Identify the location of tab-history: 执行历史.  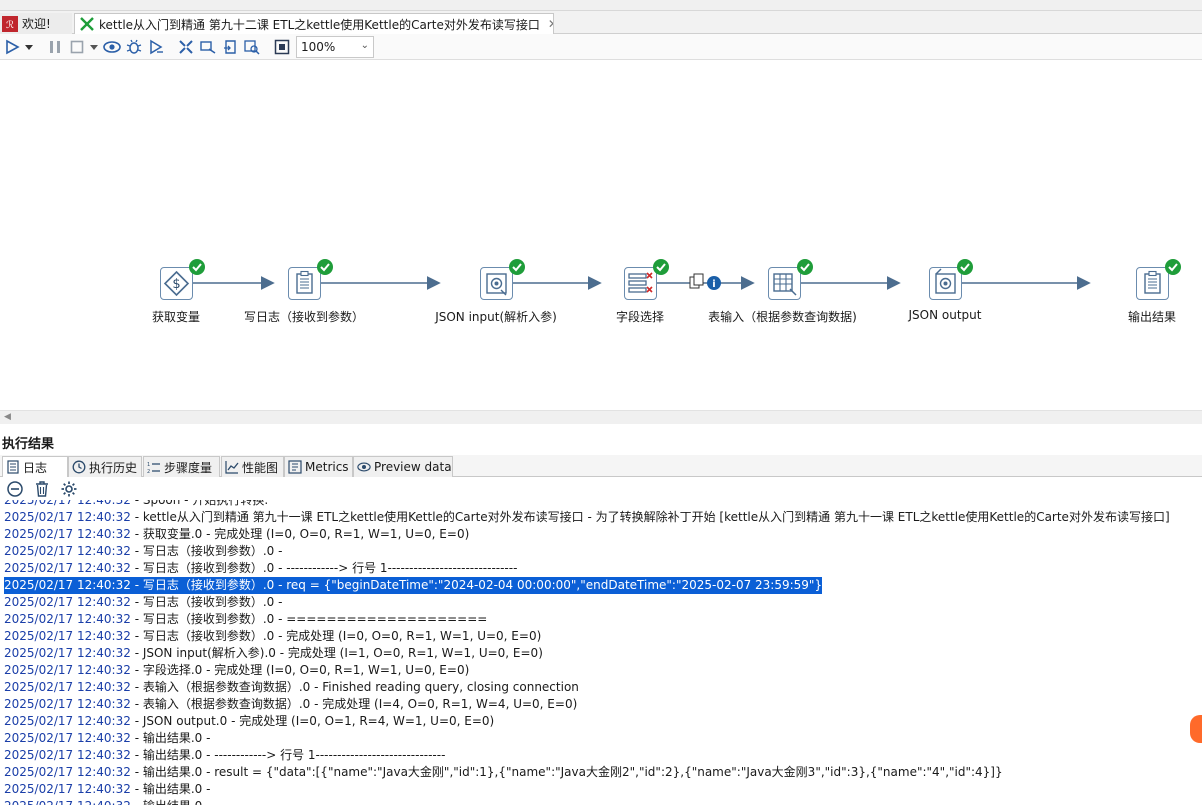
(105, 466).